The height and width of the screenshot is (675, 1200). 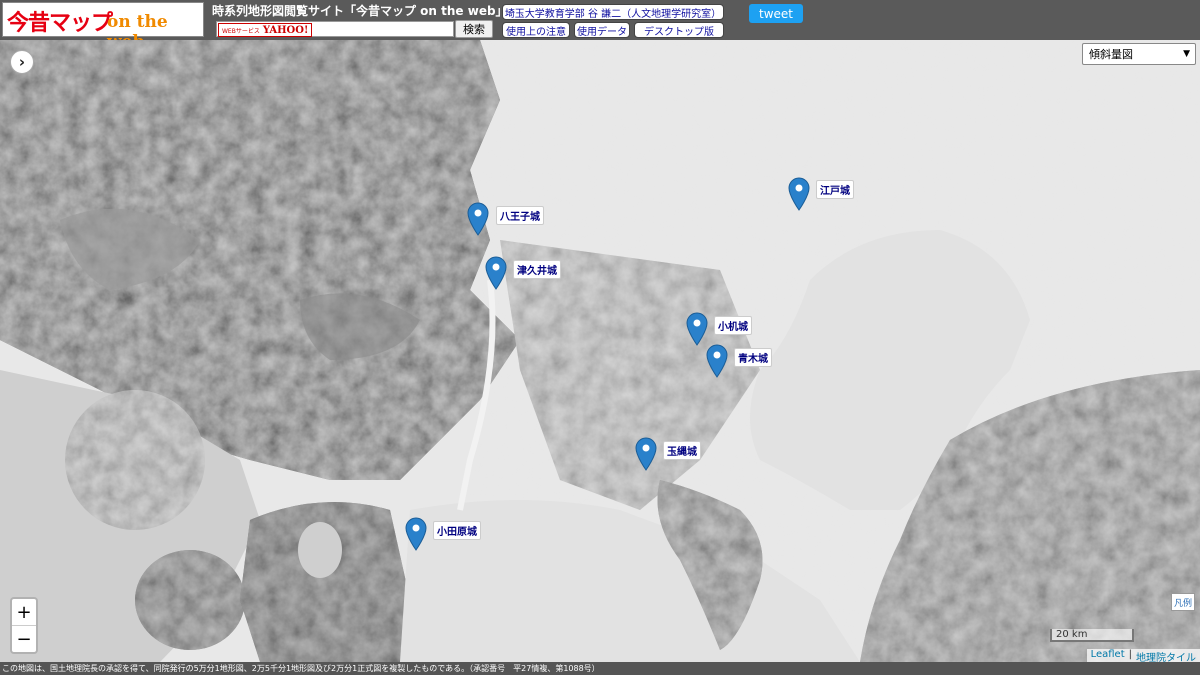 What do you see at coordinates (24, 612) in the screenshot?
I see `zoom-in-button: +` at bounding box center [24, 612].